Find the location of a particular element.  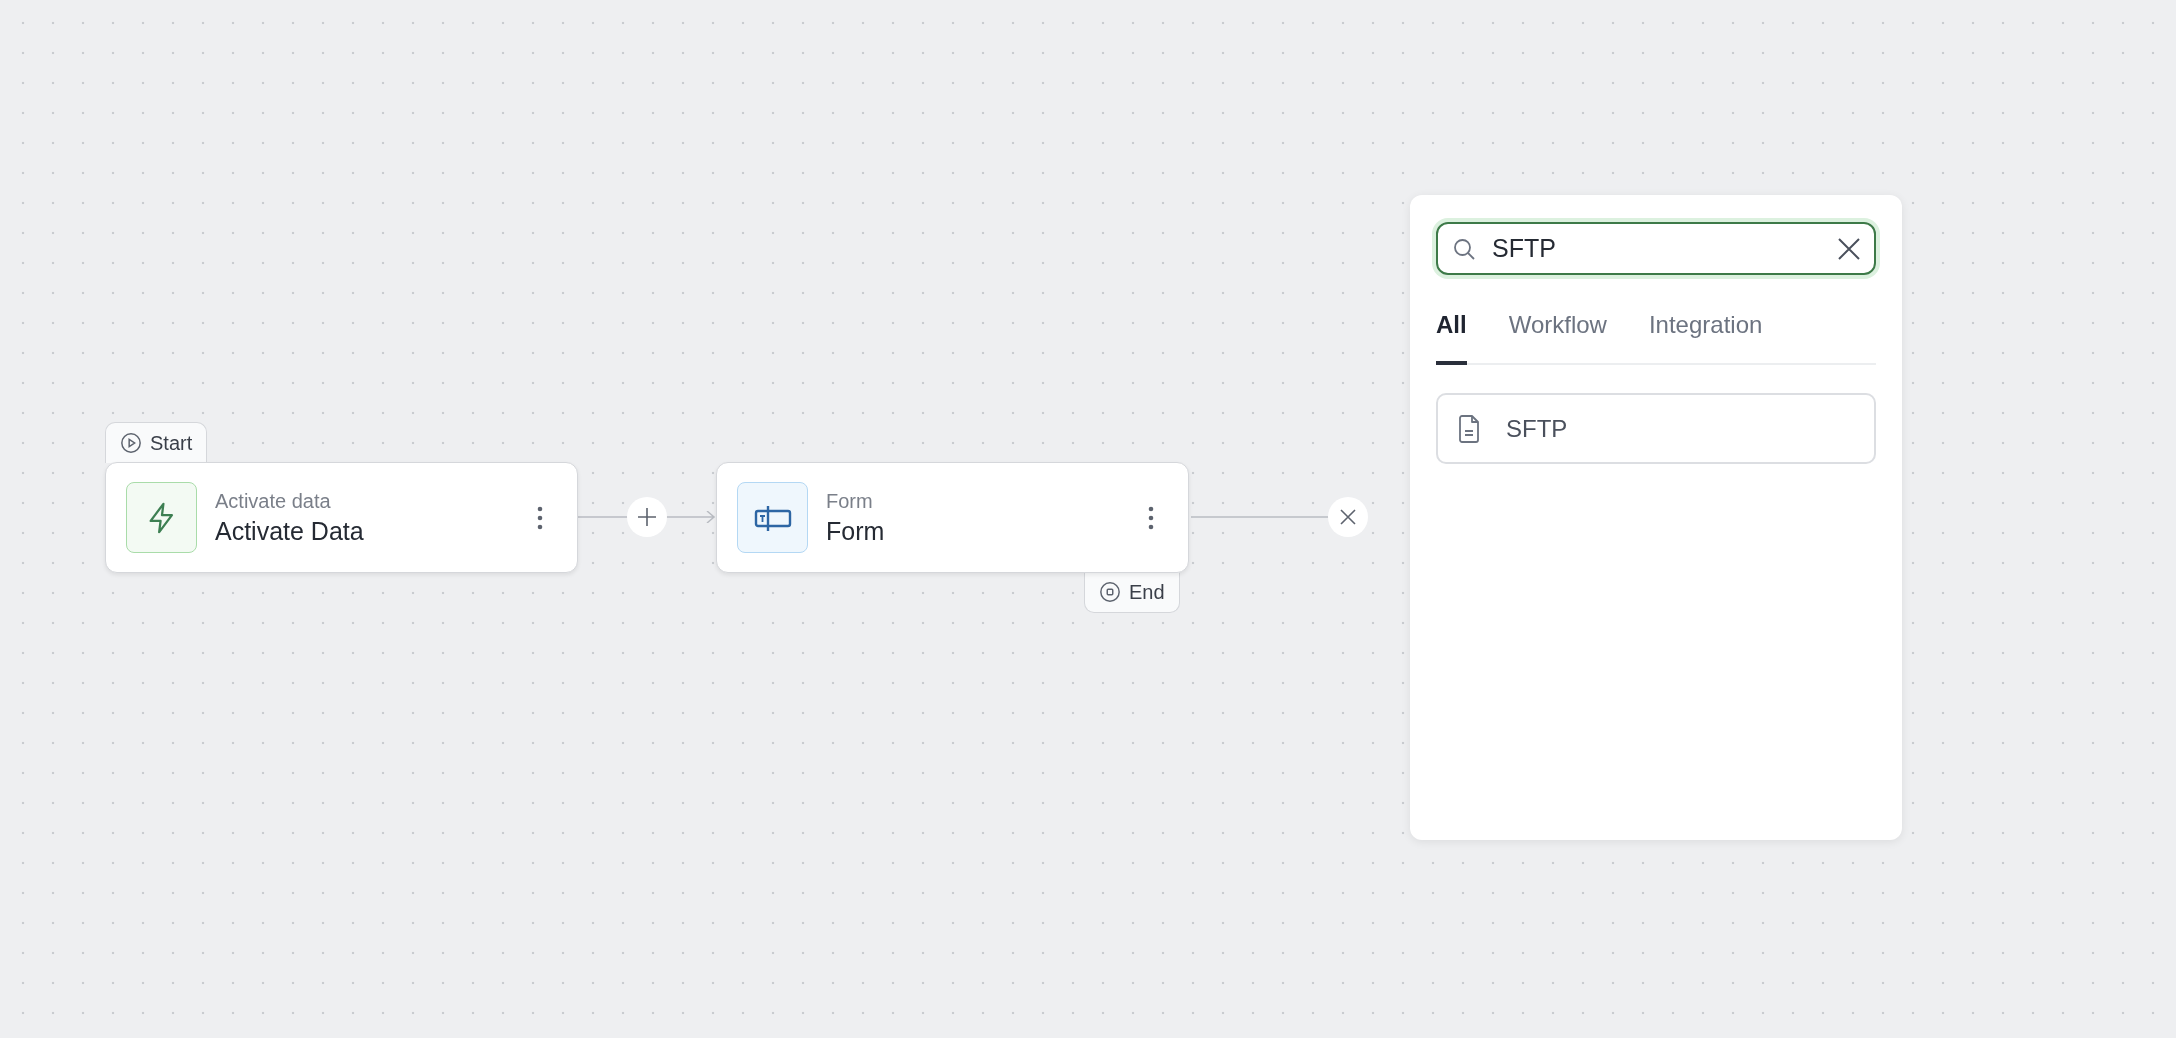

node-tag-label: End is located at coordinates (1147, 592).